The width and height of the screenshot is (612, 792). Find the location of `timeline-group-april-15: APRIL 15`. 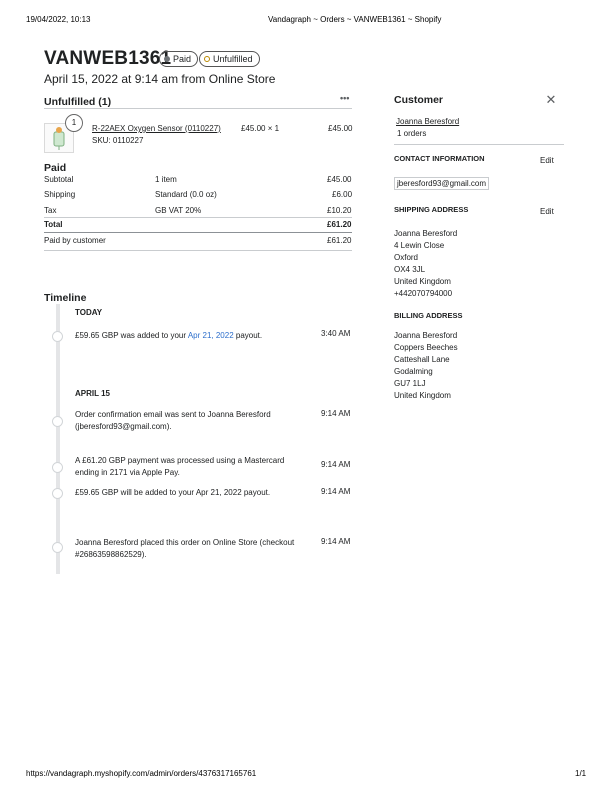

timeline-group-april-15: APRIL 15 is located at coordinates (92, 393).